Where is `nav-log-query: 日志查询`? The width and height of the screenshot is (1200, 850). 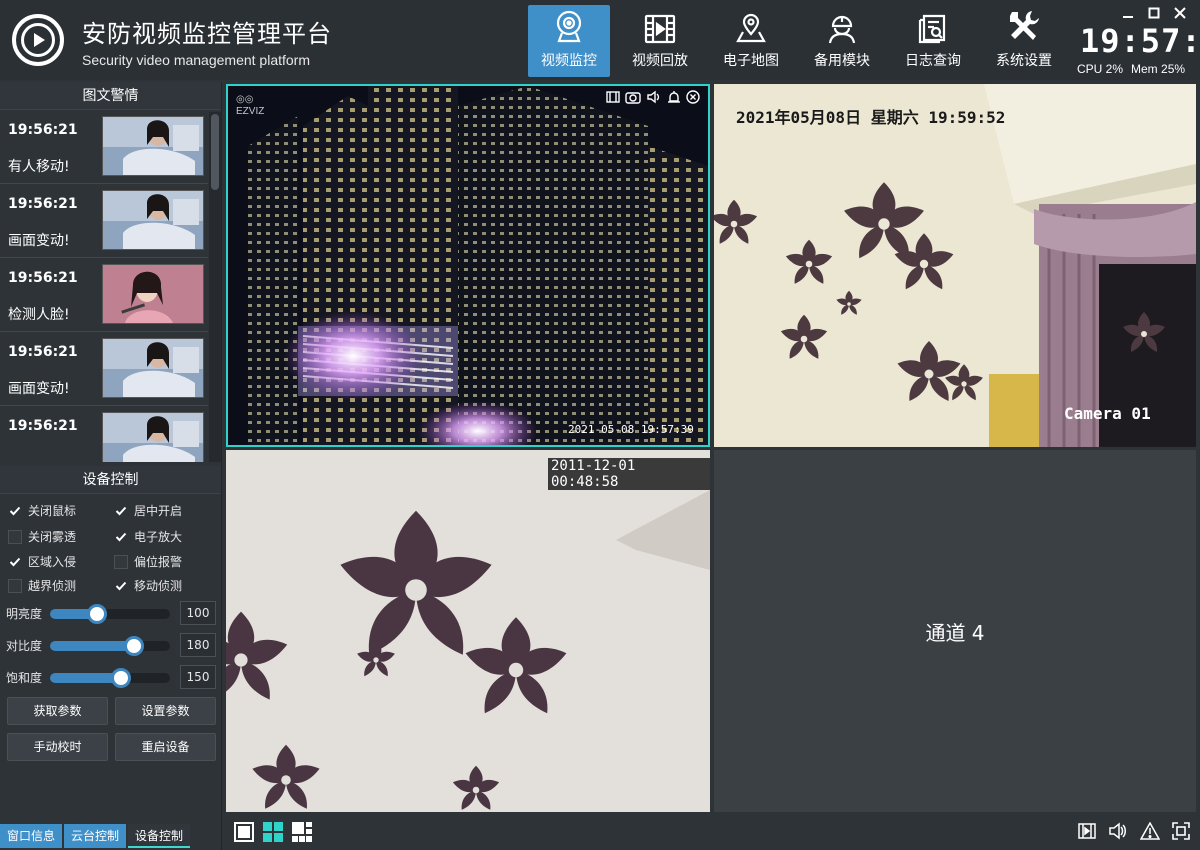
nav-log-query: 日志查询 is located at coordinates (933, 41).